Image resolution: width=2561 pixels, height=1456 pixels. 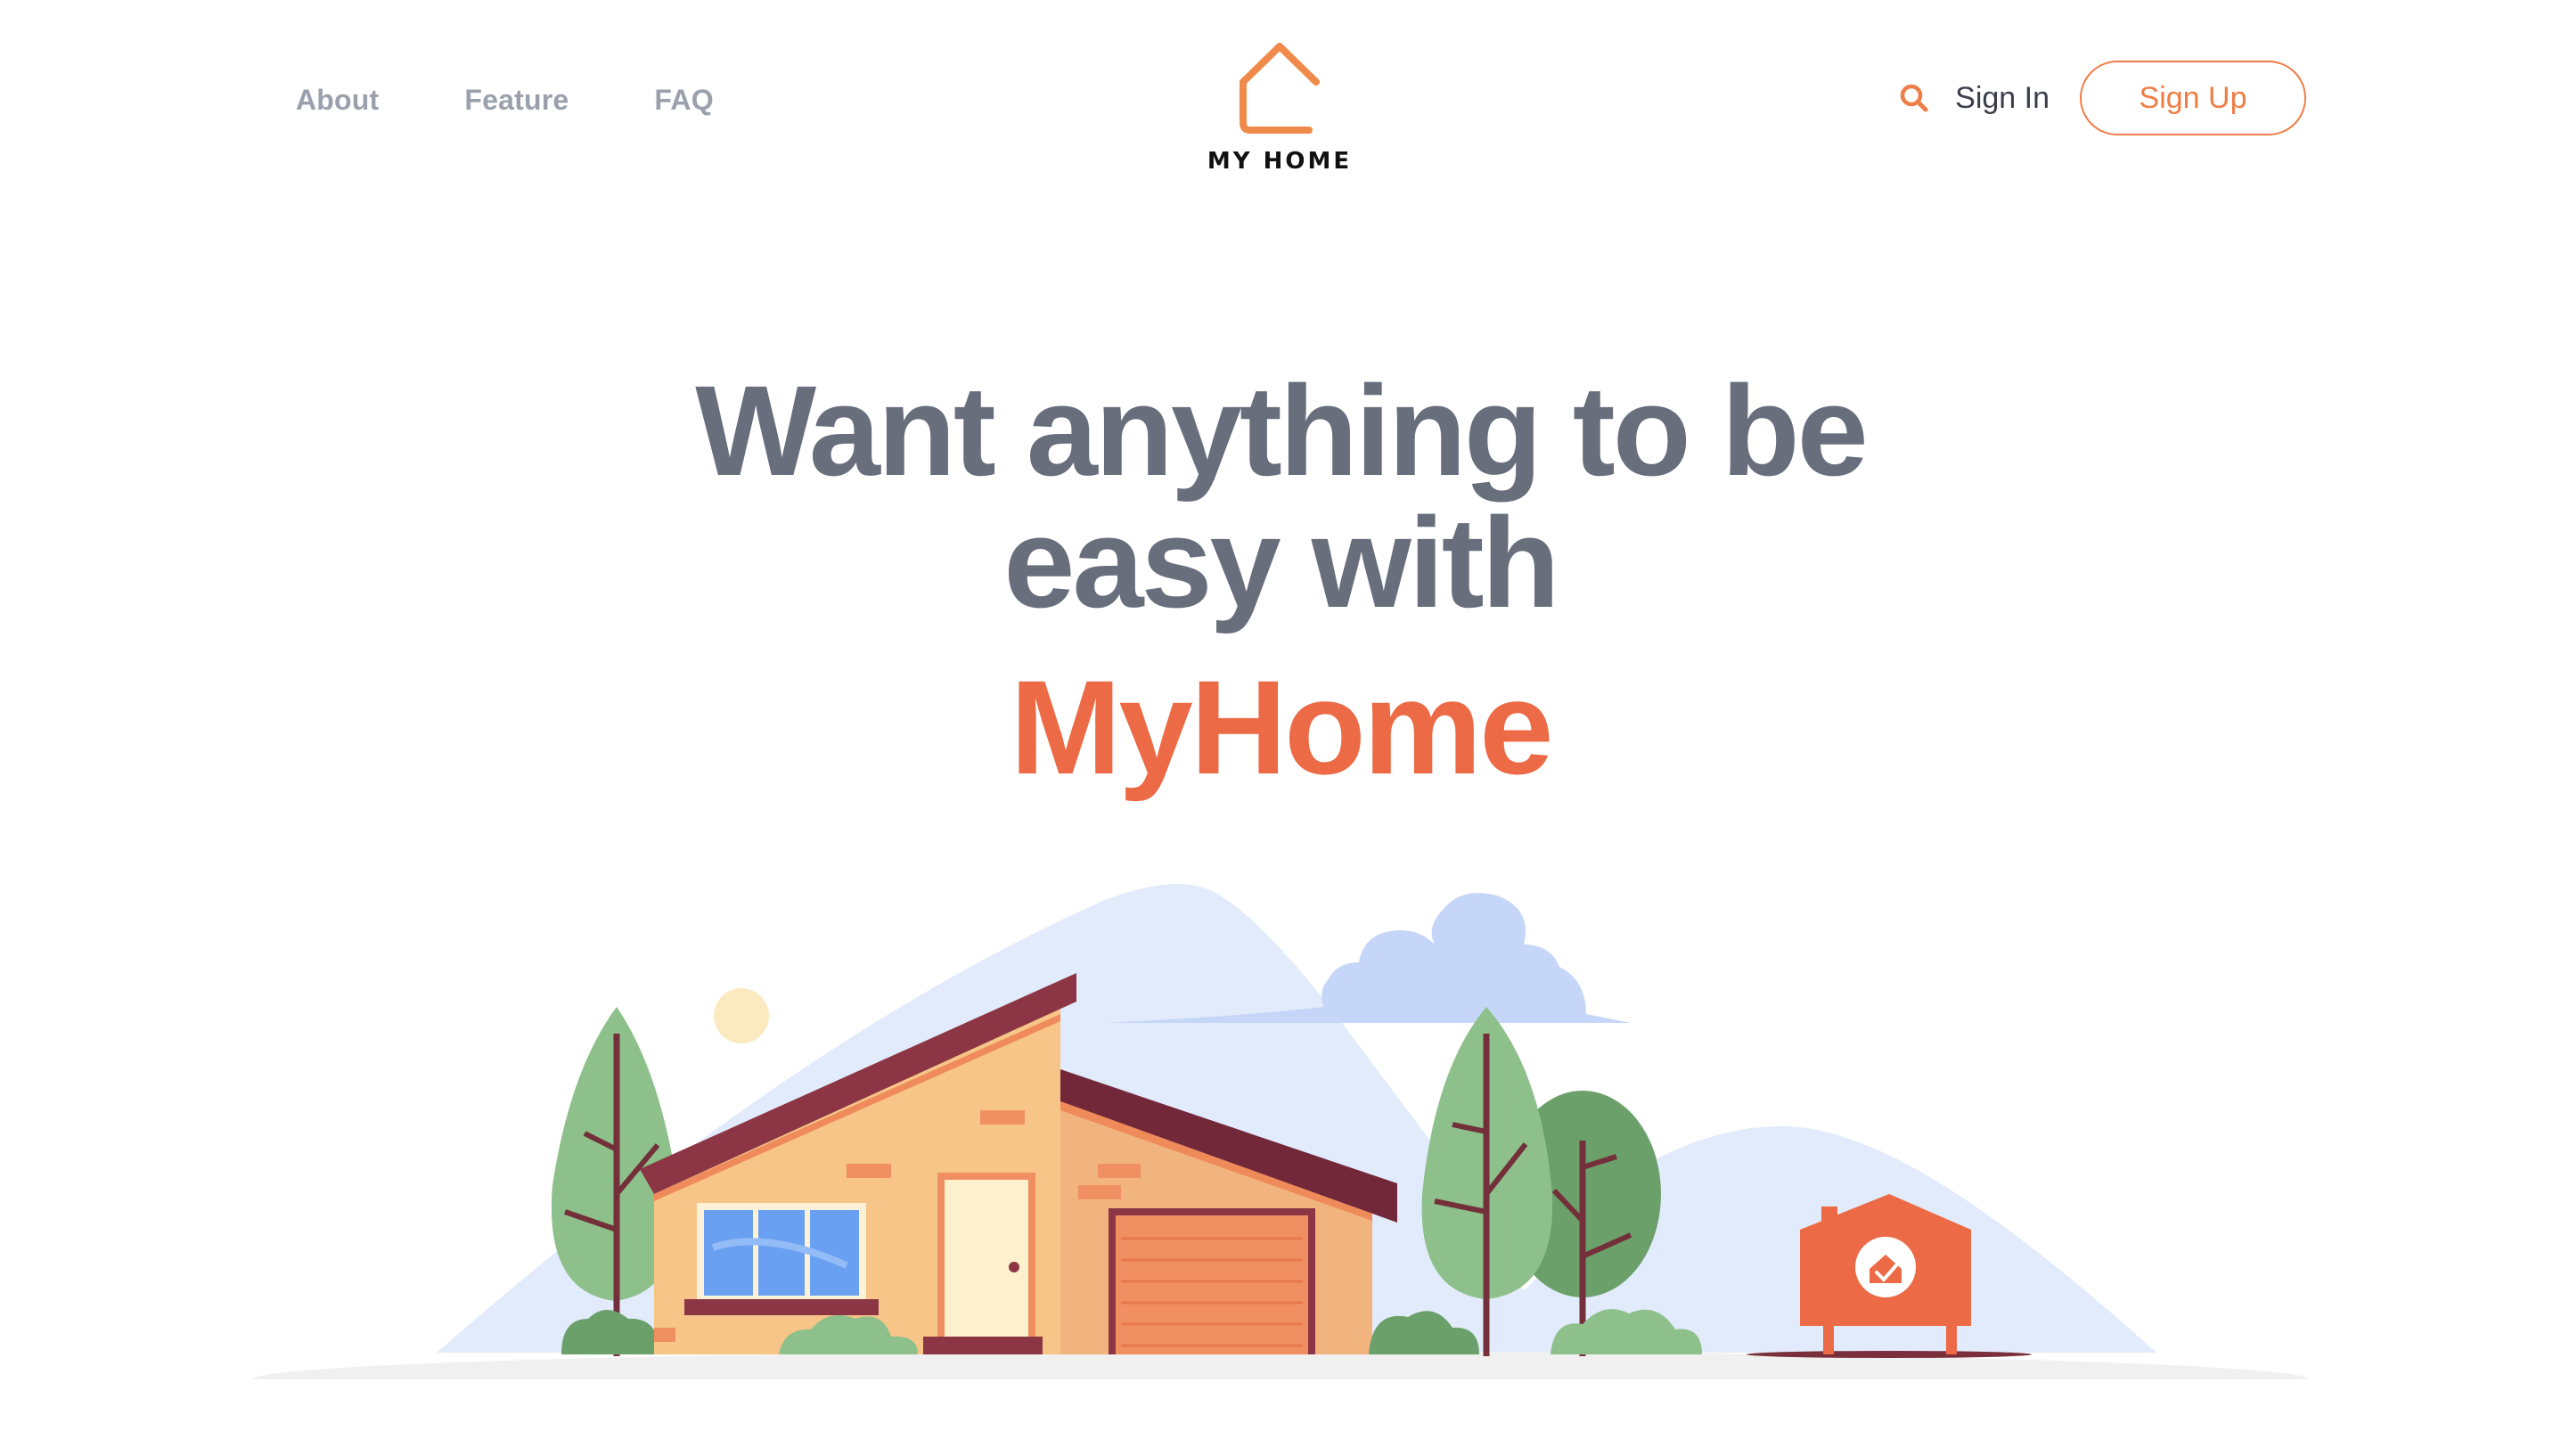 What do you see at coordinates (1280, 1418) in the screenshot?
I see `ground-base` at bounding box center [1280, 1418].